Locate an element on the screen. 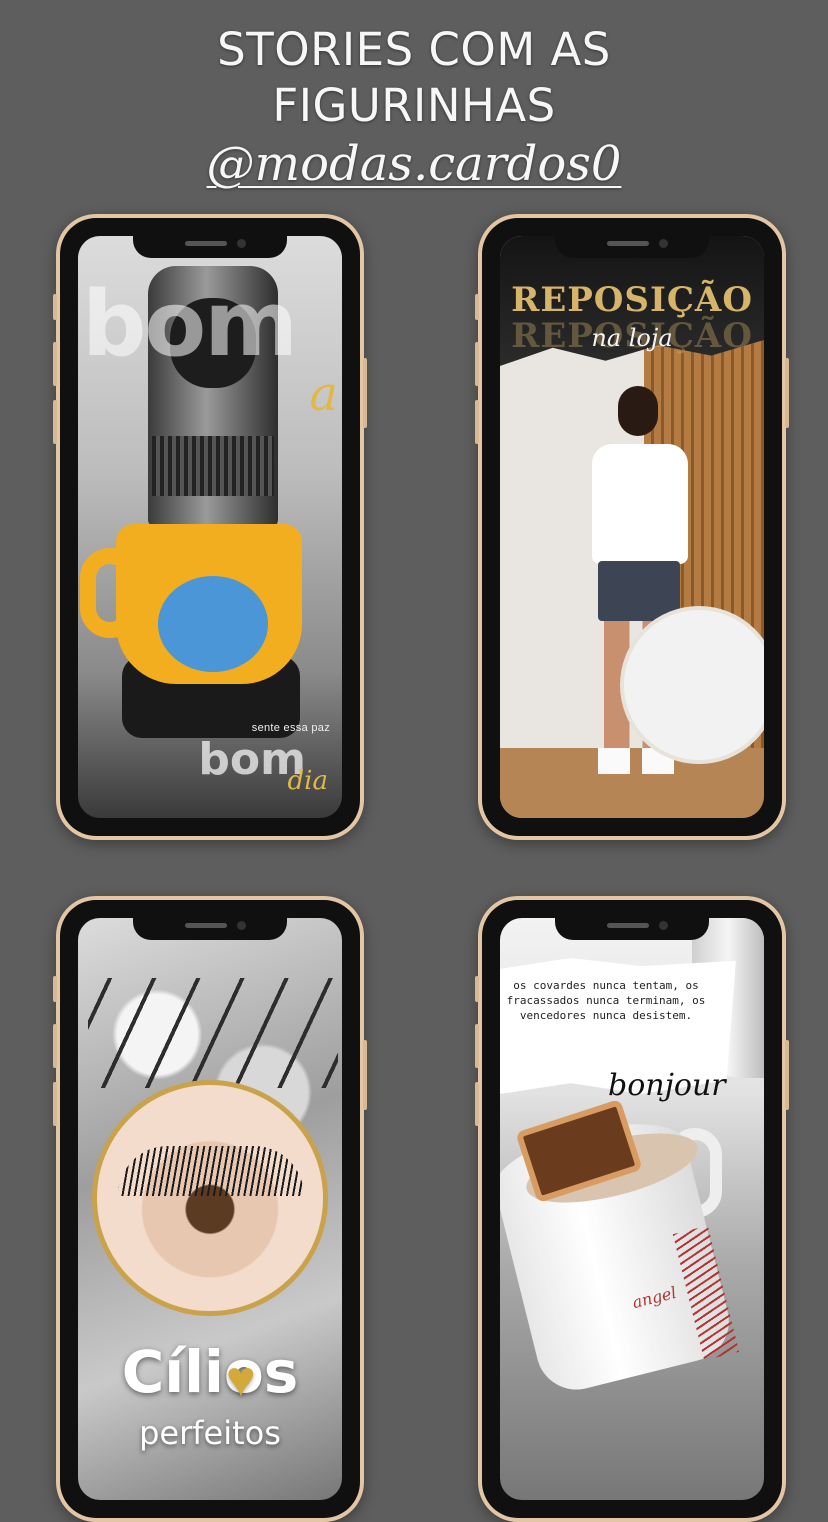 This screenshot has width=828, height=1522. caption-script: dia is located at coordinates (307, 781).